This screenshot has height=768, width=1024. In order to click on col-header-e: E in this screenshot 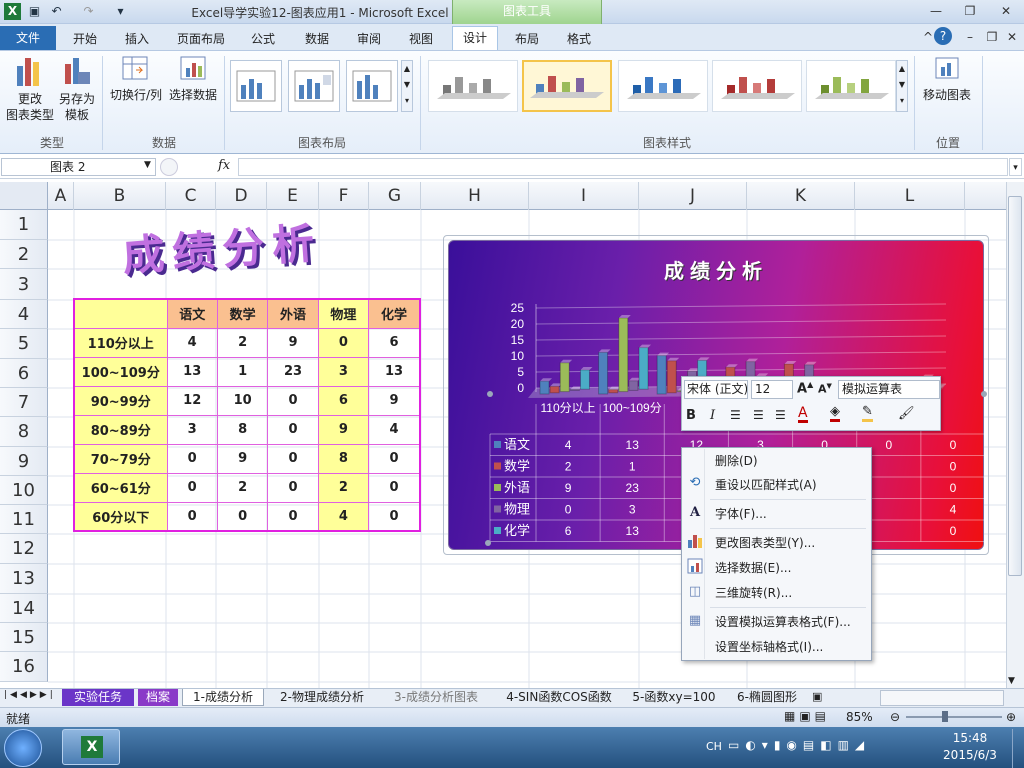, I will do `click(293, 196)`.